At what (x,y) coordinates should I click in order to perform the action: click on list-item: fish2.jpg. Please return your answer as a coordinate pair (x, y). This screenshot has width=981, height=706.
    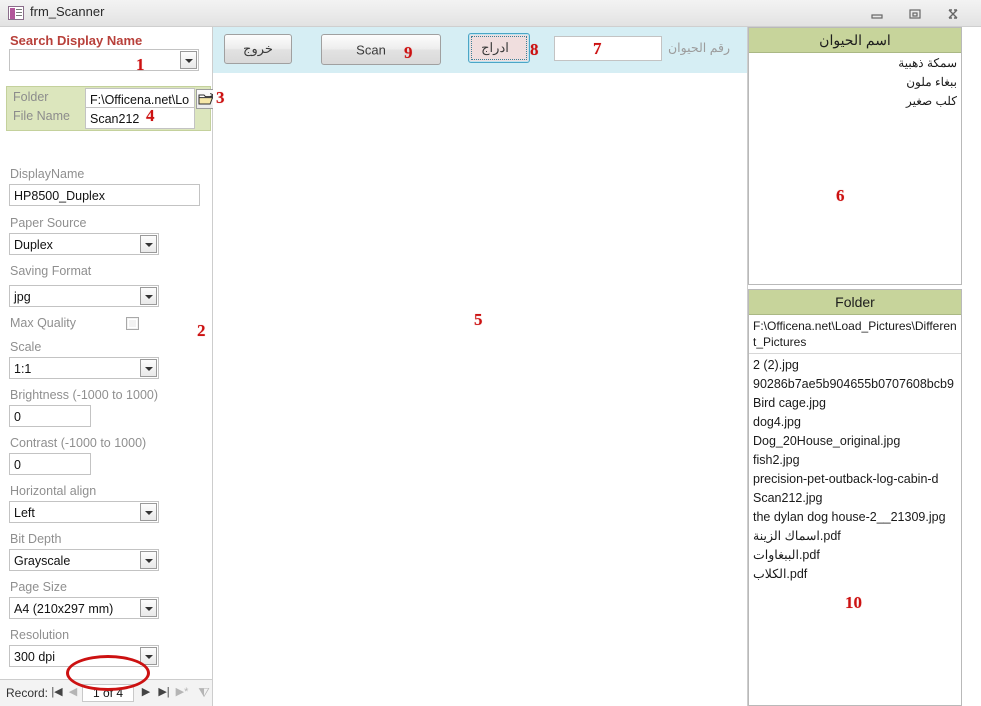
    Looking at the image, I should click on (855, 460).